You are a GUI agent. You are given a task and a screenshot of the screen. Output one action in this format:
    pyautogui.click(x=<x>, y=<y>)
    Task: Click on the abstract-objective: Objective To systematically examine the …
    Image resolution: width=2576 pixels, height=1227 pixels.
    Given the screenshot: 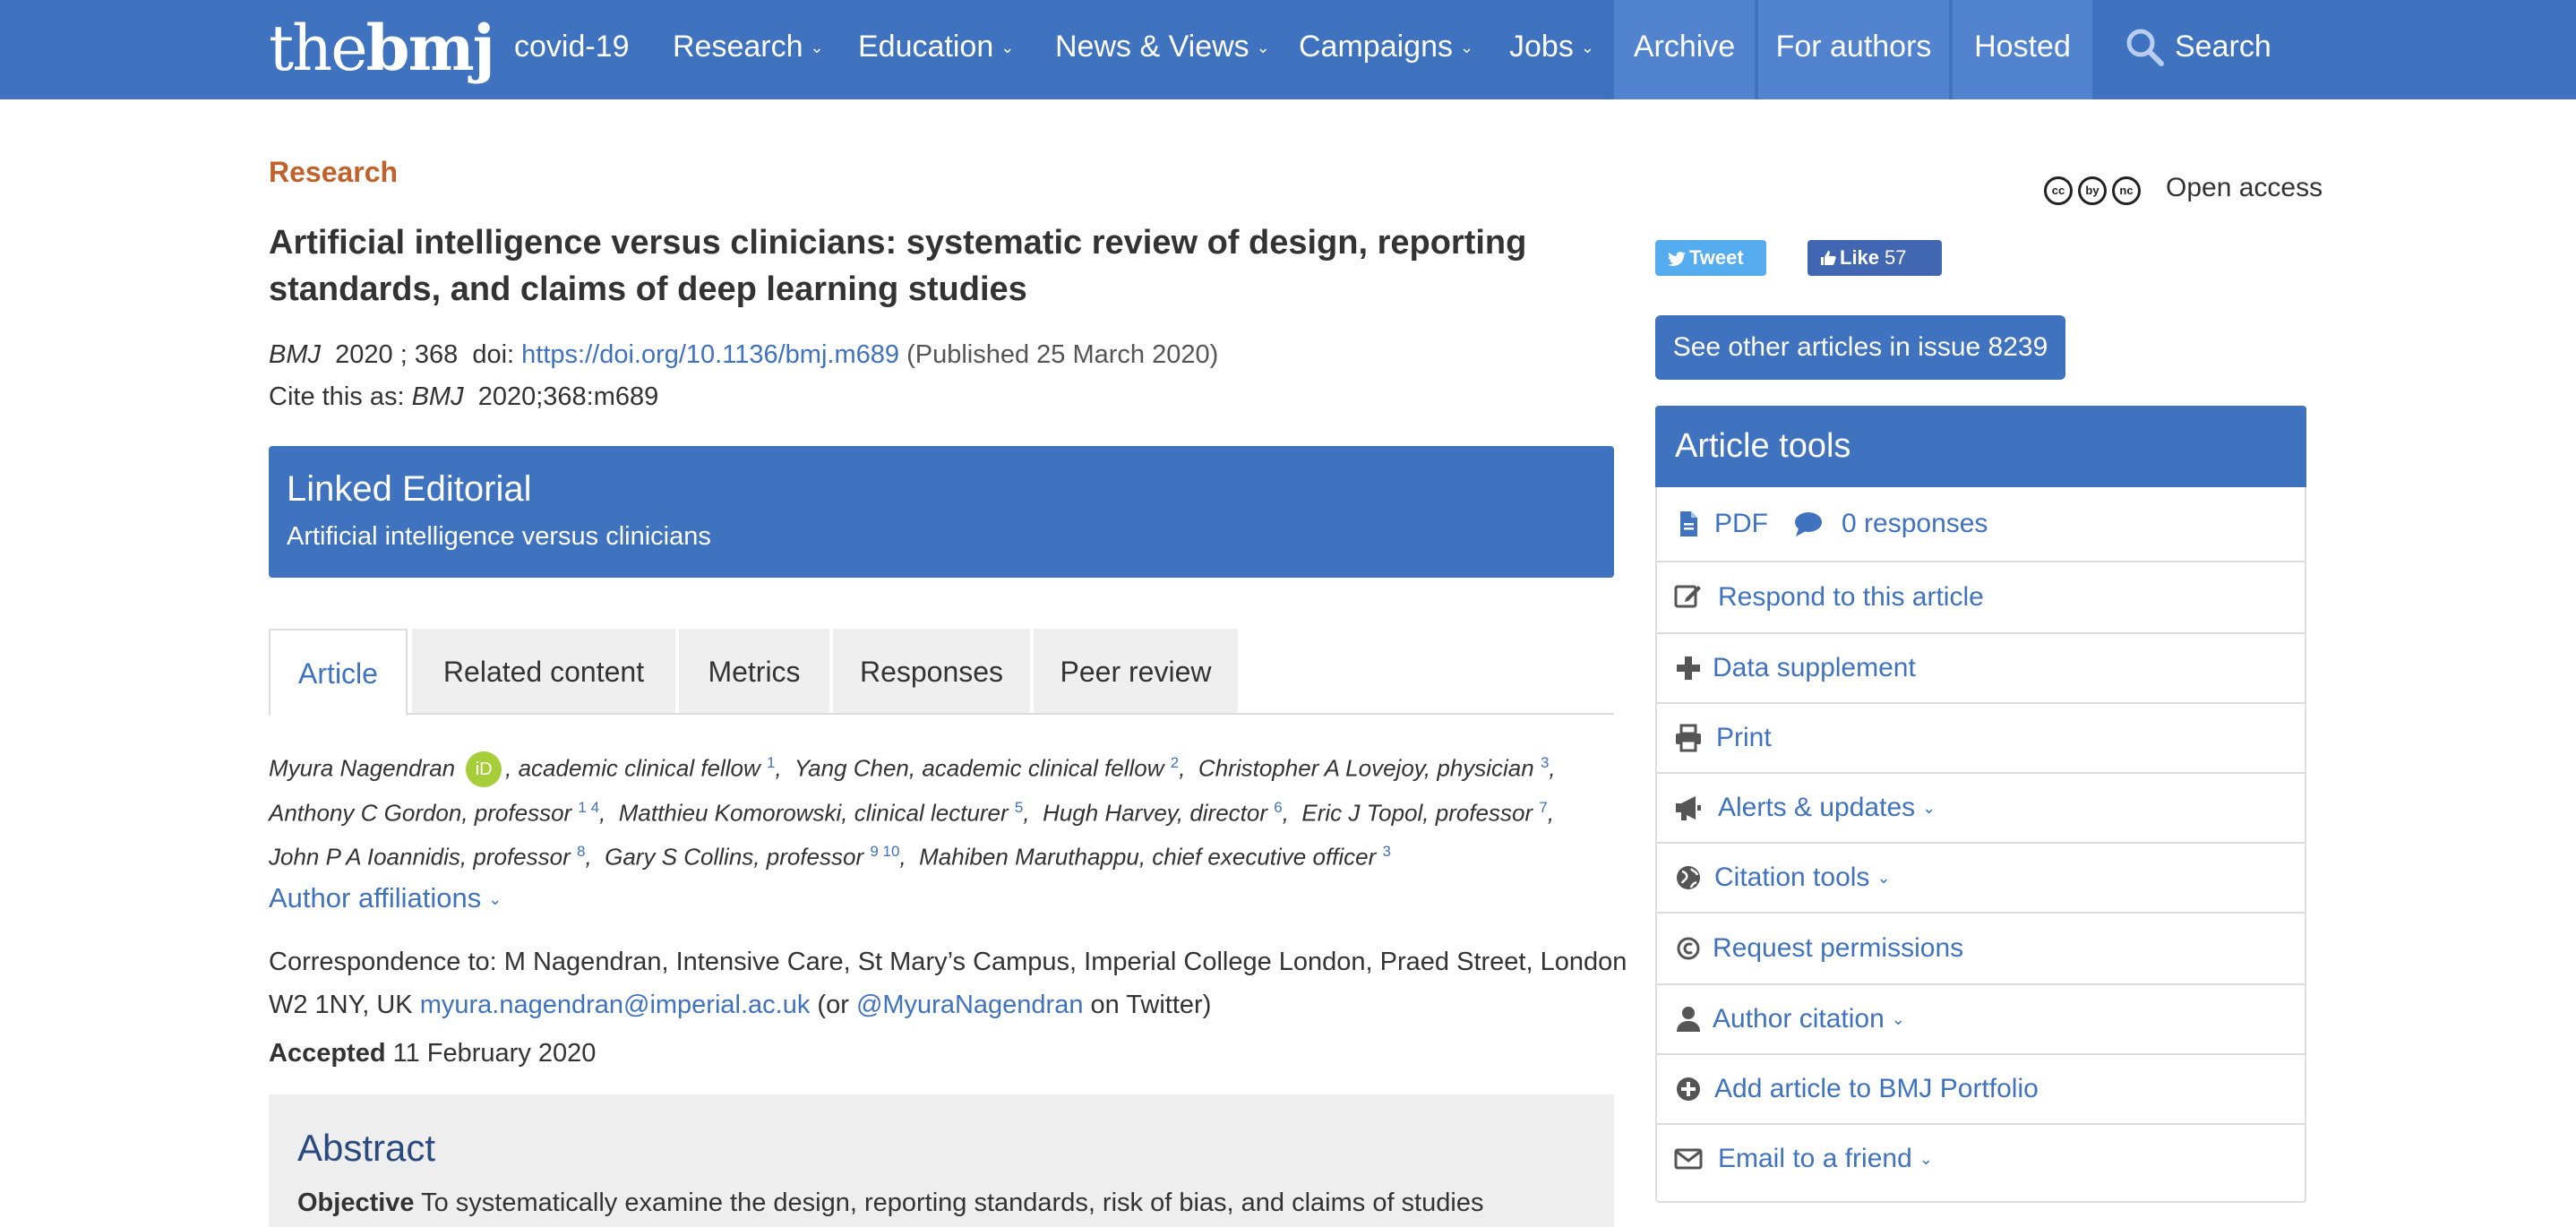 What is the action you would take?
    pyautogui.click(x=890, y=1202)
    